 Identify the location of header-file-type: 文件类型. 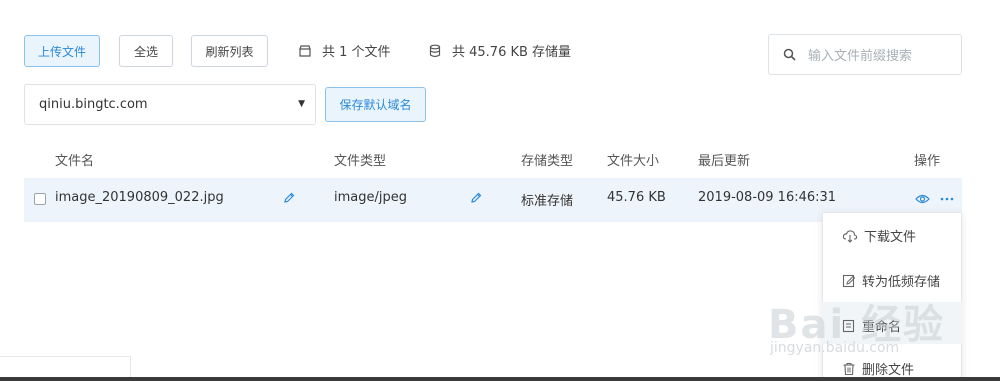
(360, 159).